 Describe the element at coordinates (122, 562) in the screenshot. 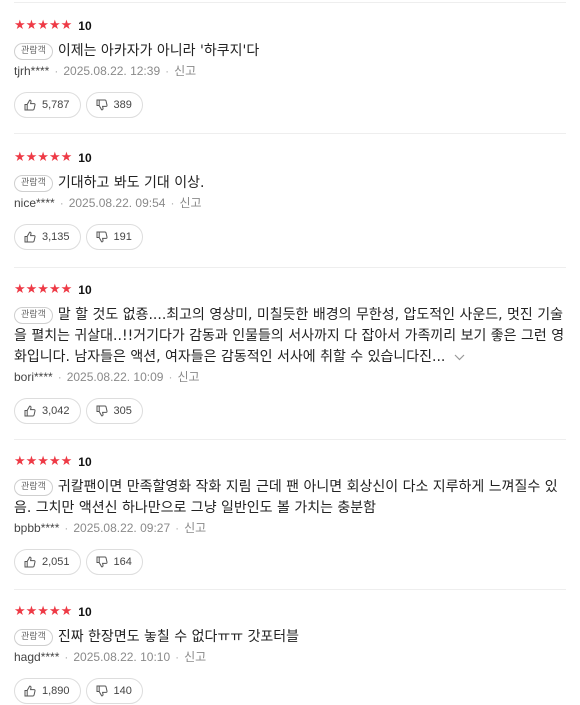

I see `dislike-count: 164` at that location.